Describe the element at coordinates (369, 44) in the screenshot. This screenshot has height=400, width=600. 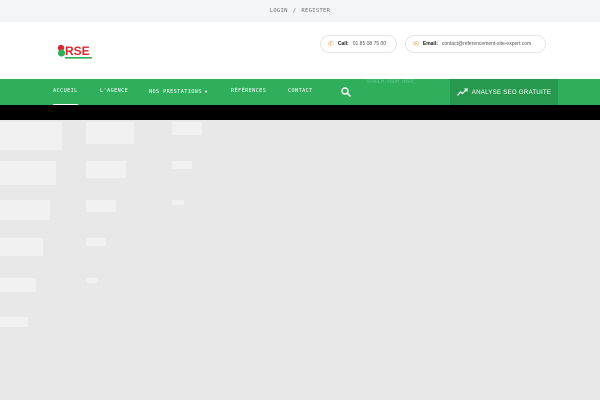
I see `call-number: 01 85 08 75 00` at that location.